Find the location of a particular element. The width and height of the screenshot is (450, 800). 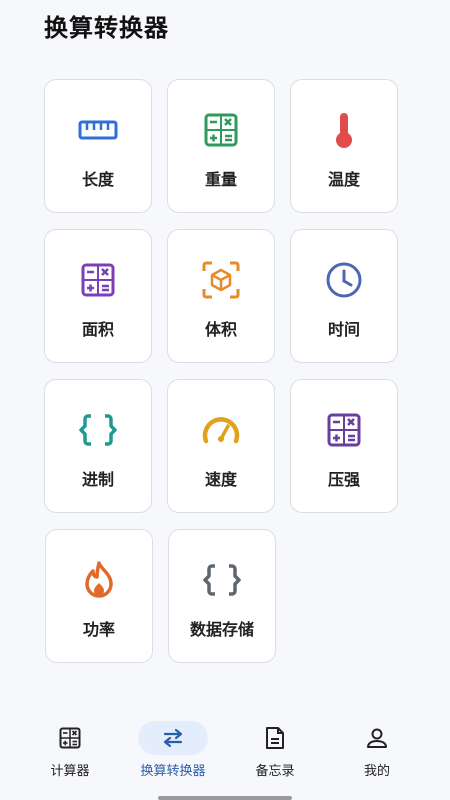

card-volume: 体积 is located at coordinates (221, 296).